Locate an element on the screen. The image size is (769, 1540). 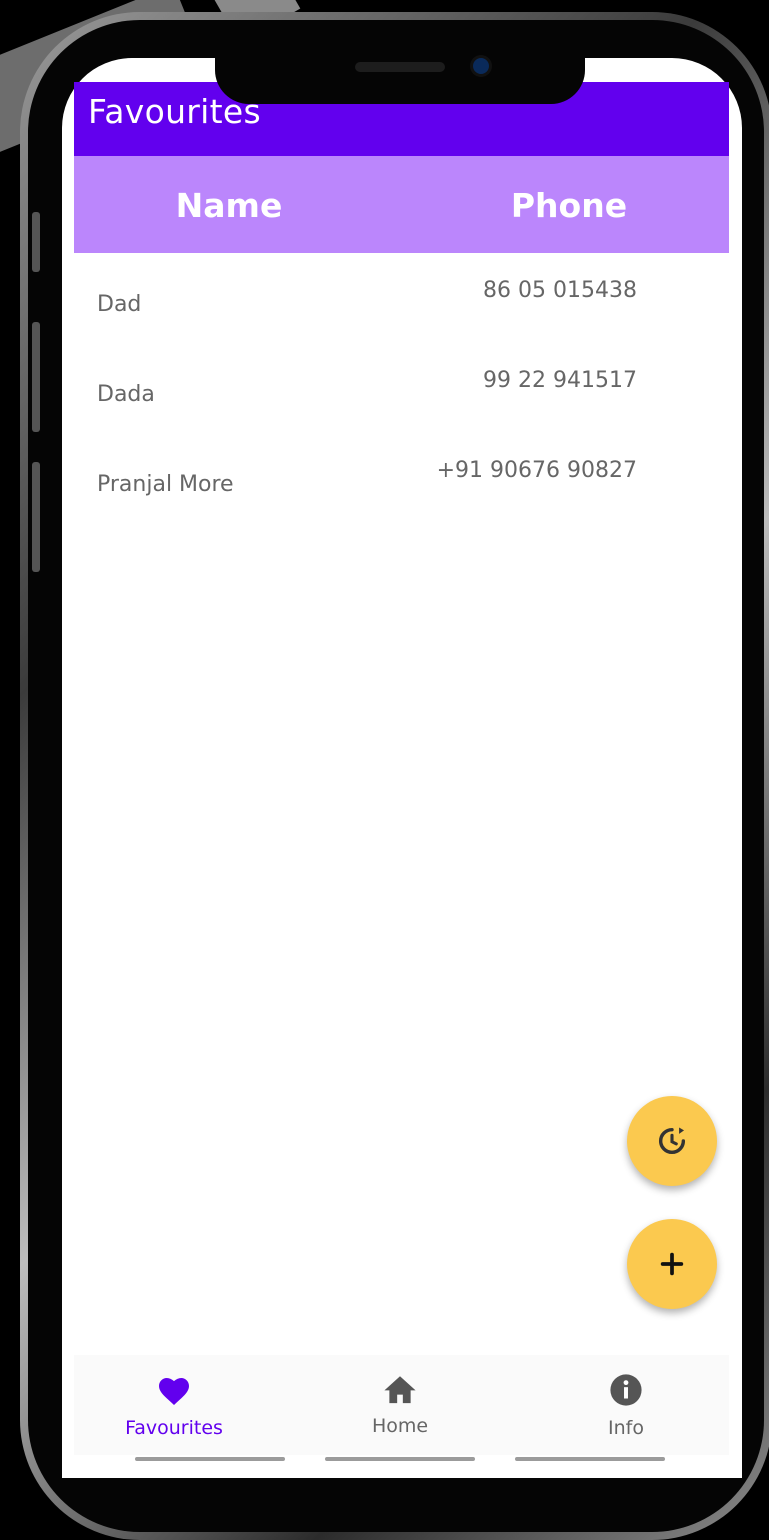
table-row: Dad 86 05 015438 is located at coordinates (367, 308).